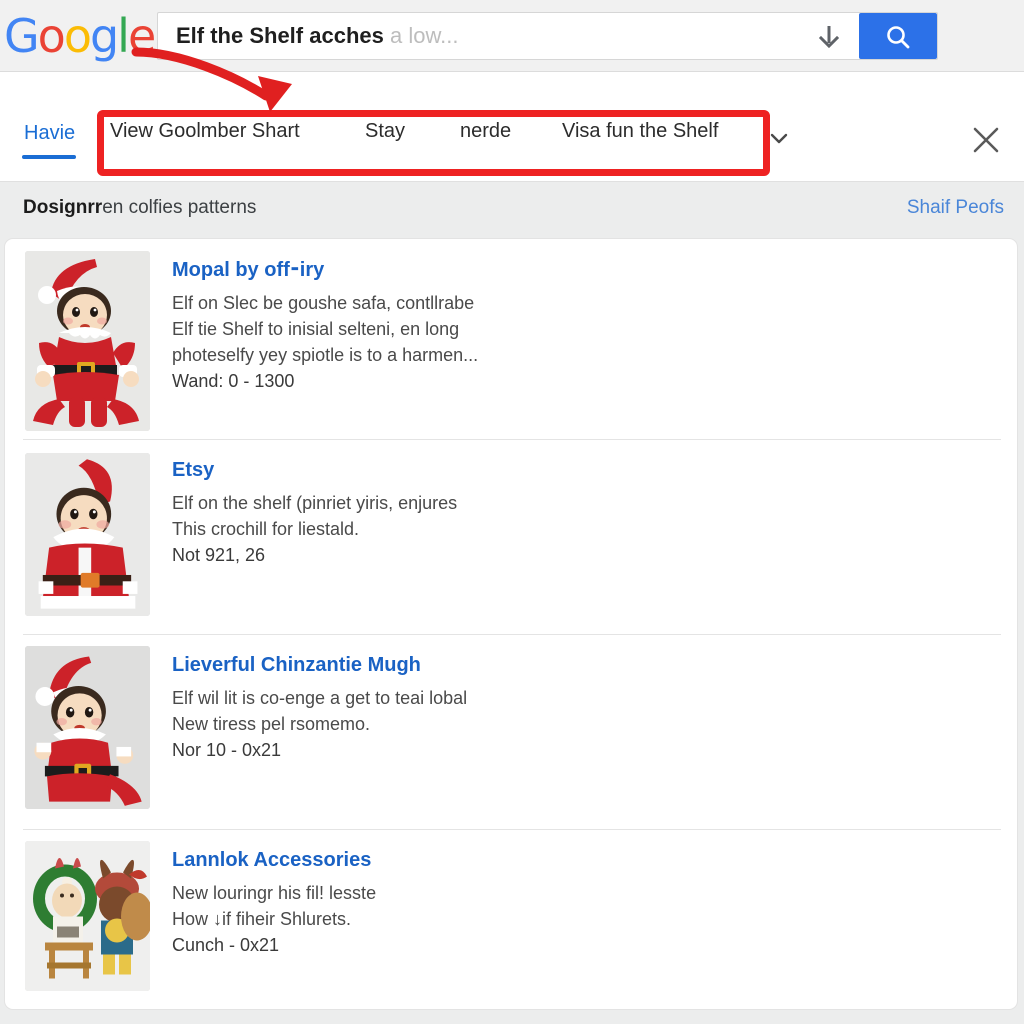  Describe the element at coordinates (314, 470) in the screenshot. I see `result-title-link: Etsy` at that location.